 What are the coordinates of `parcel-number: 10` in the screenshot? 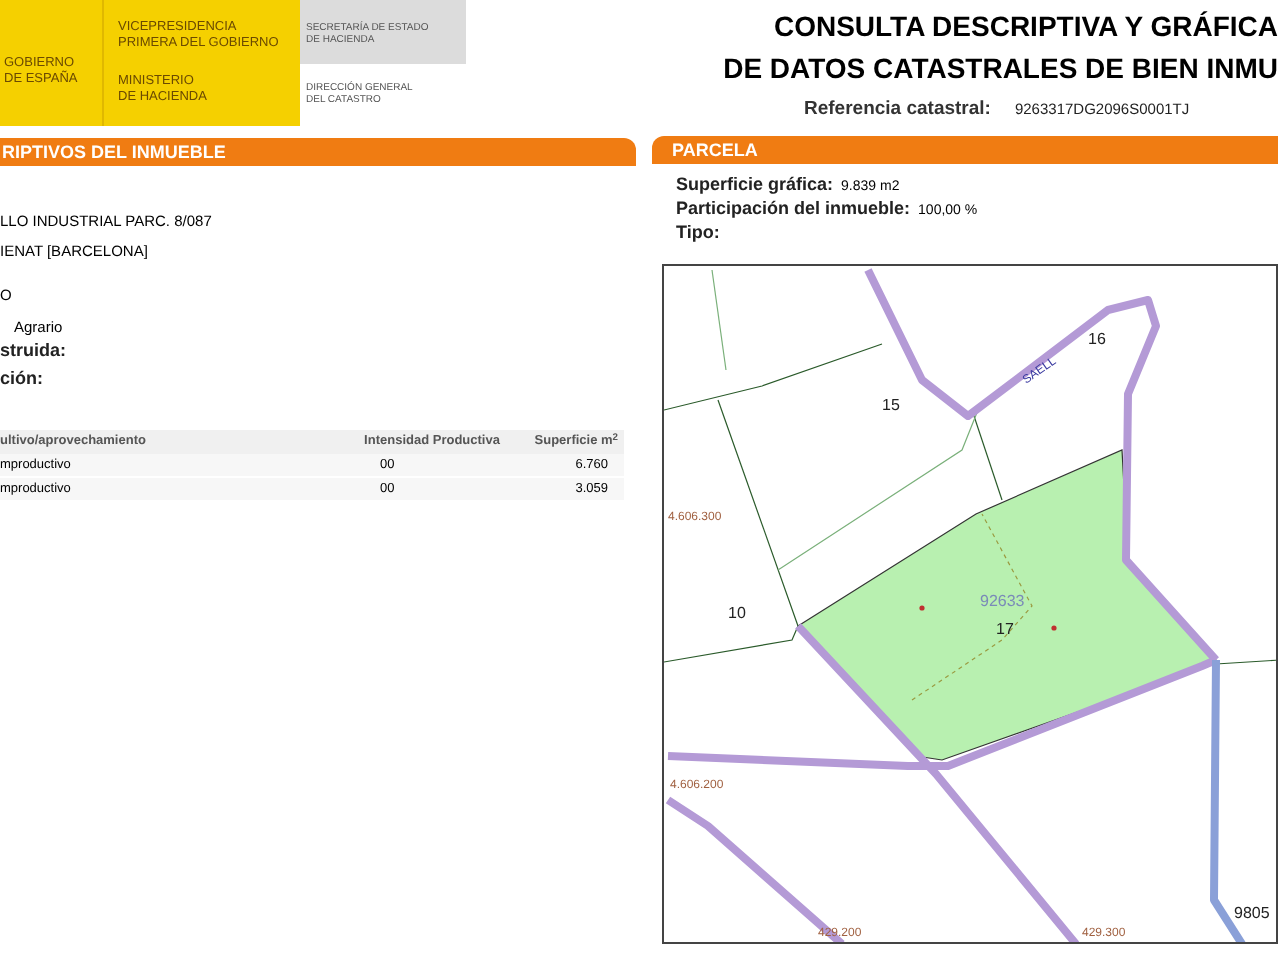 It's located at (737, 613).